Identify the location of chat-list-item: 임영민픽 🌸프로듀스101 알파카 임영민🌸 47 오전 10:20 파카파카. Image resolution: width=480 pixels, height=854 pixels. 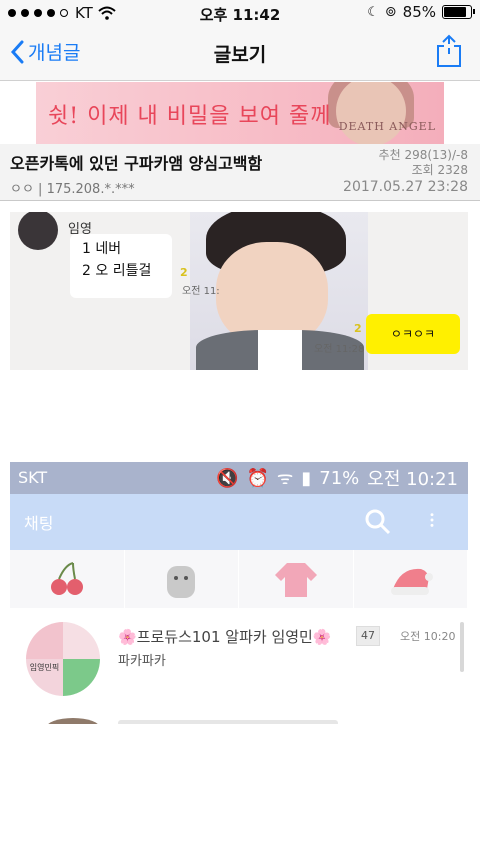
(239, 660).